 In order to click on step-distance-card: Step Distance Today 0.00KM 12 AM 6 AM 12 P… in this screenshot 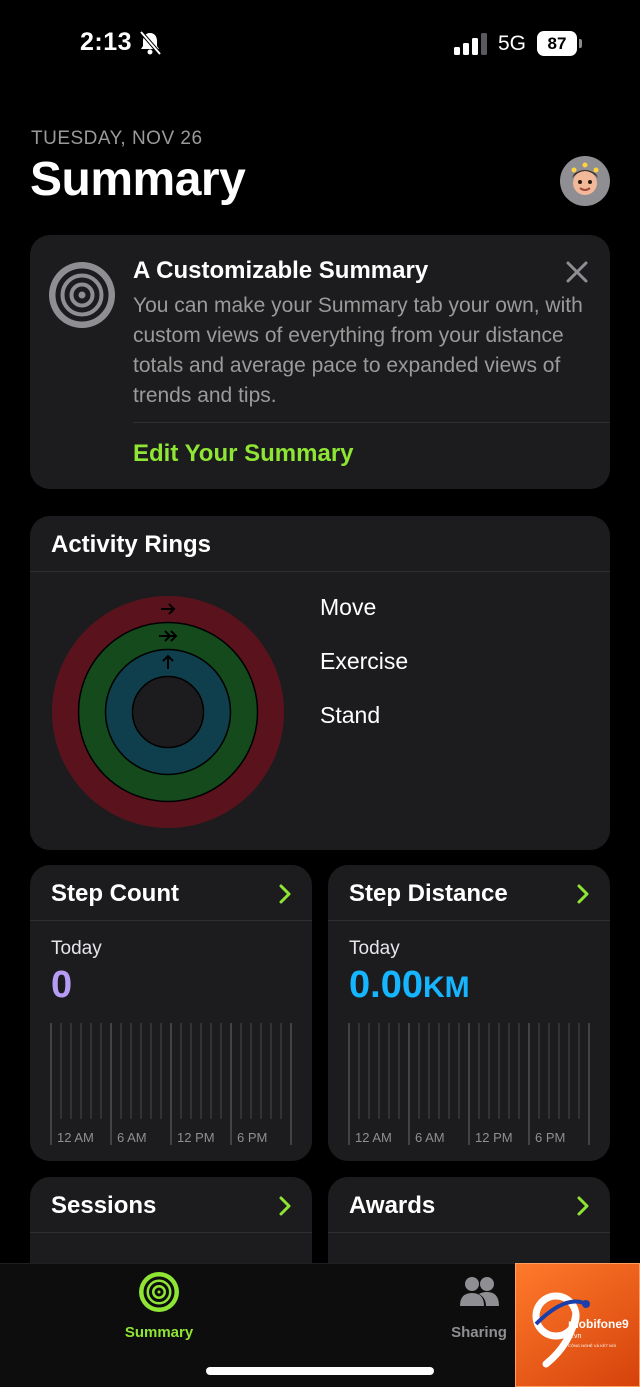, I will do `click(469, 1013)`.